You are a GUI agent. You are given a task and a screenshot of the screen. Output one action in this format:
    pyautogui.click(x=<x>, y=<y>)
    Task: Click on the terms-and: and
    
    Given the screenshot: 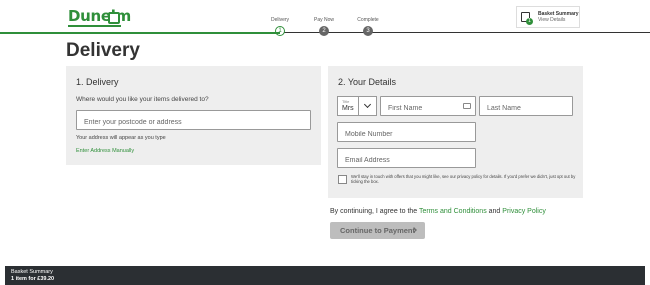 What is the action you would take?
    pyautogui.click(x=494, y=211)
    